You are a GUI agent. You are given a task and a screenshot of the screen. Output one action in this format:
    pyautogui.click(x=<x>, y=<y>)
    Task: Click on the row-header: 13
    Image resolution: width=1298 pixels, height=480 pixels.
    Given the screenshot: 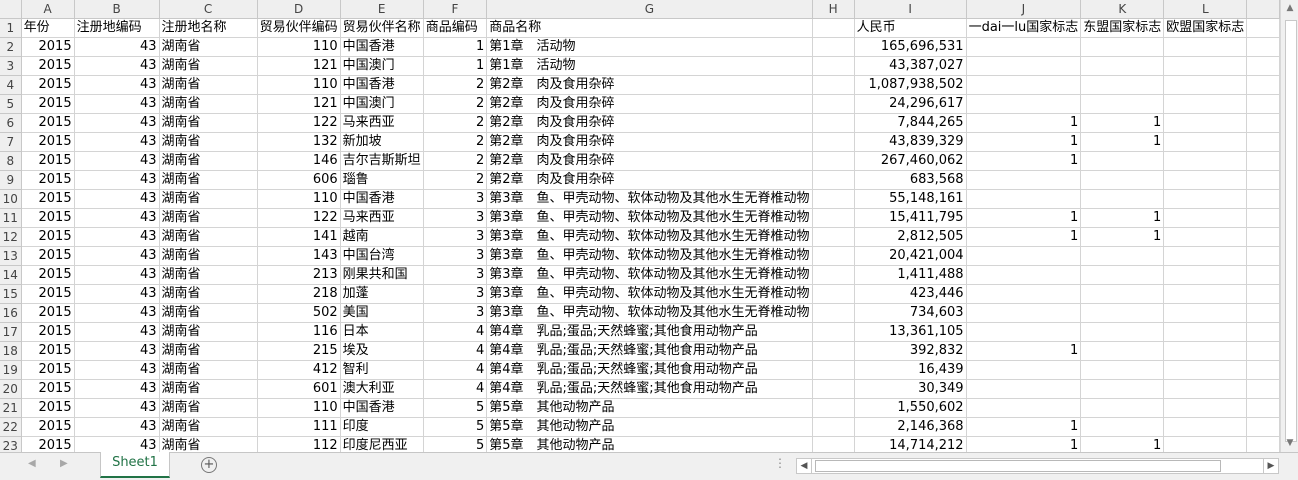 What is the action you would take?
    pyautogui.click(x=11, y=256)
    